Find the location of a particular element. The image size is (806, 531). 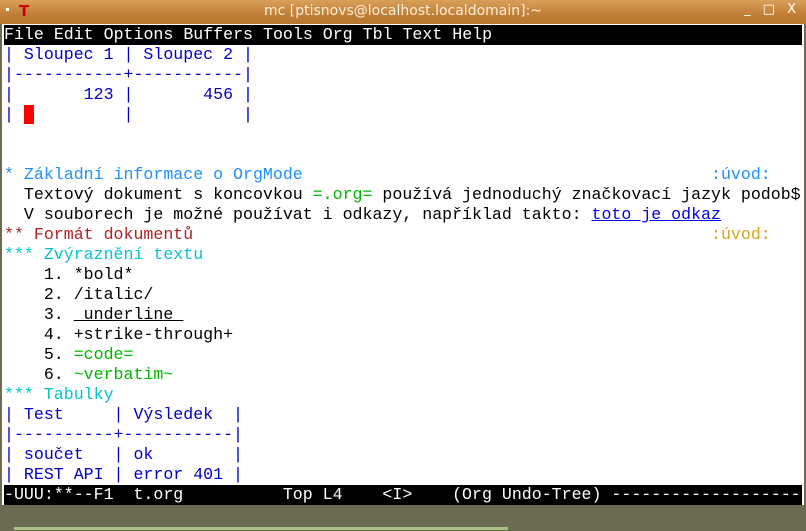

line-text: | součet | ok | is located at coordinates (123, 454).